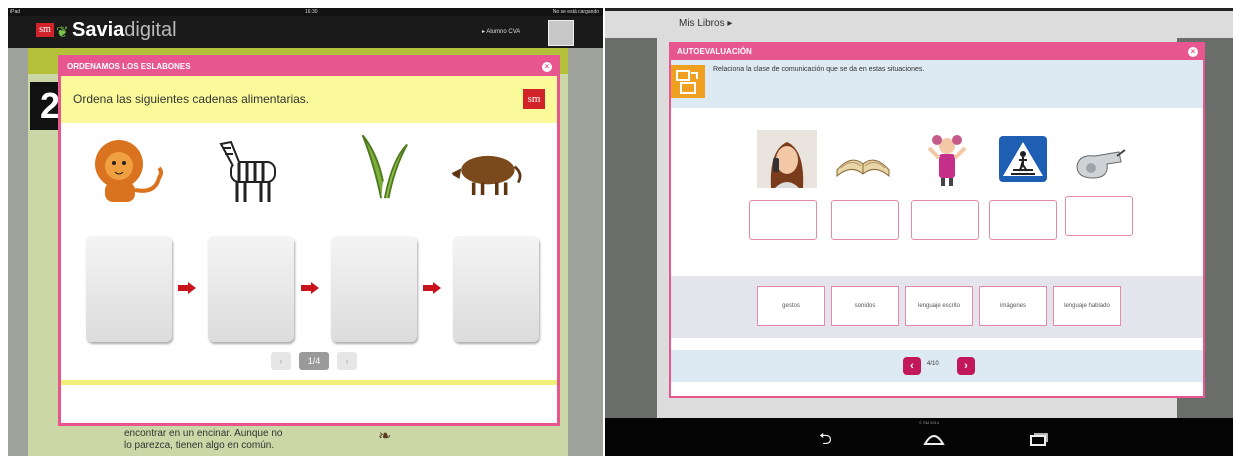  I want to click on modal-title: ORDENAMOS LOS ESLABONES, so click(129, 66).